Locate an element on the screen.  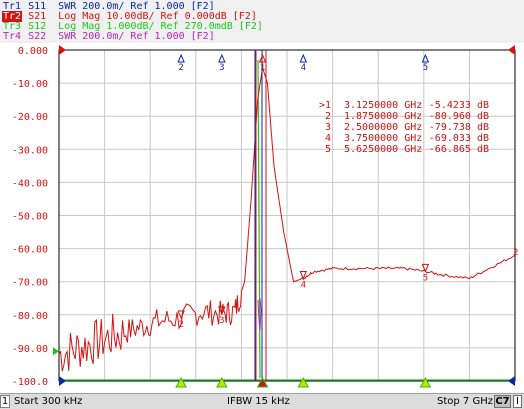
trace-marker-label: 4 is located at coordinates (303, 285).